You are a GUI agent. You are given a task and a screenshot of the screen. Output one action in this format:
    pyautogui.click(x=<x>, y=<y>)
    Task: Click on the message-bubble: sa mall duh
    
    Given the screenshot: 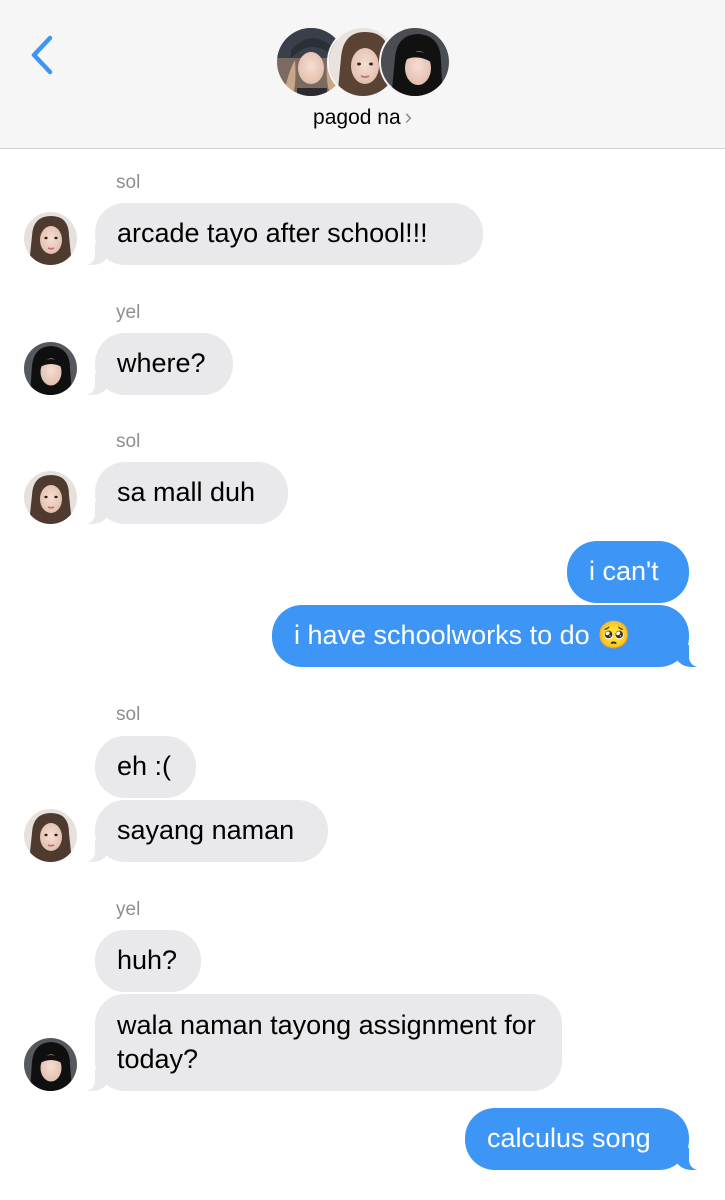 What is the action you would take?
    pyautogui.click(x=185, y=493)
    